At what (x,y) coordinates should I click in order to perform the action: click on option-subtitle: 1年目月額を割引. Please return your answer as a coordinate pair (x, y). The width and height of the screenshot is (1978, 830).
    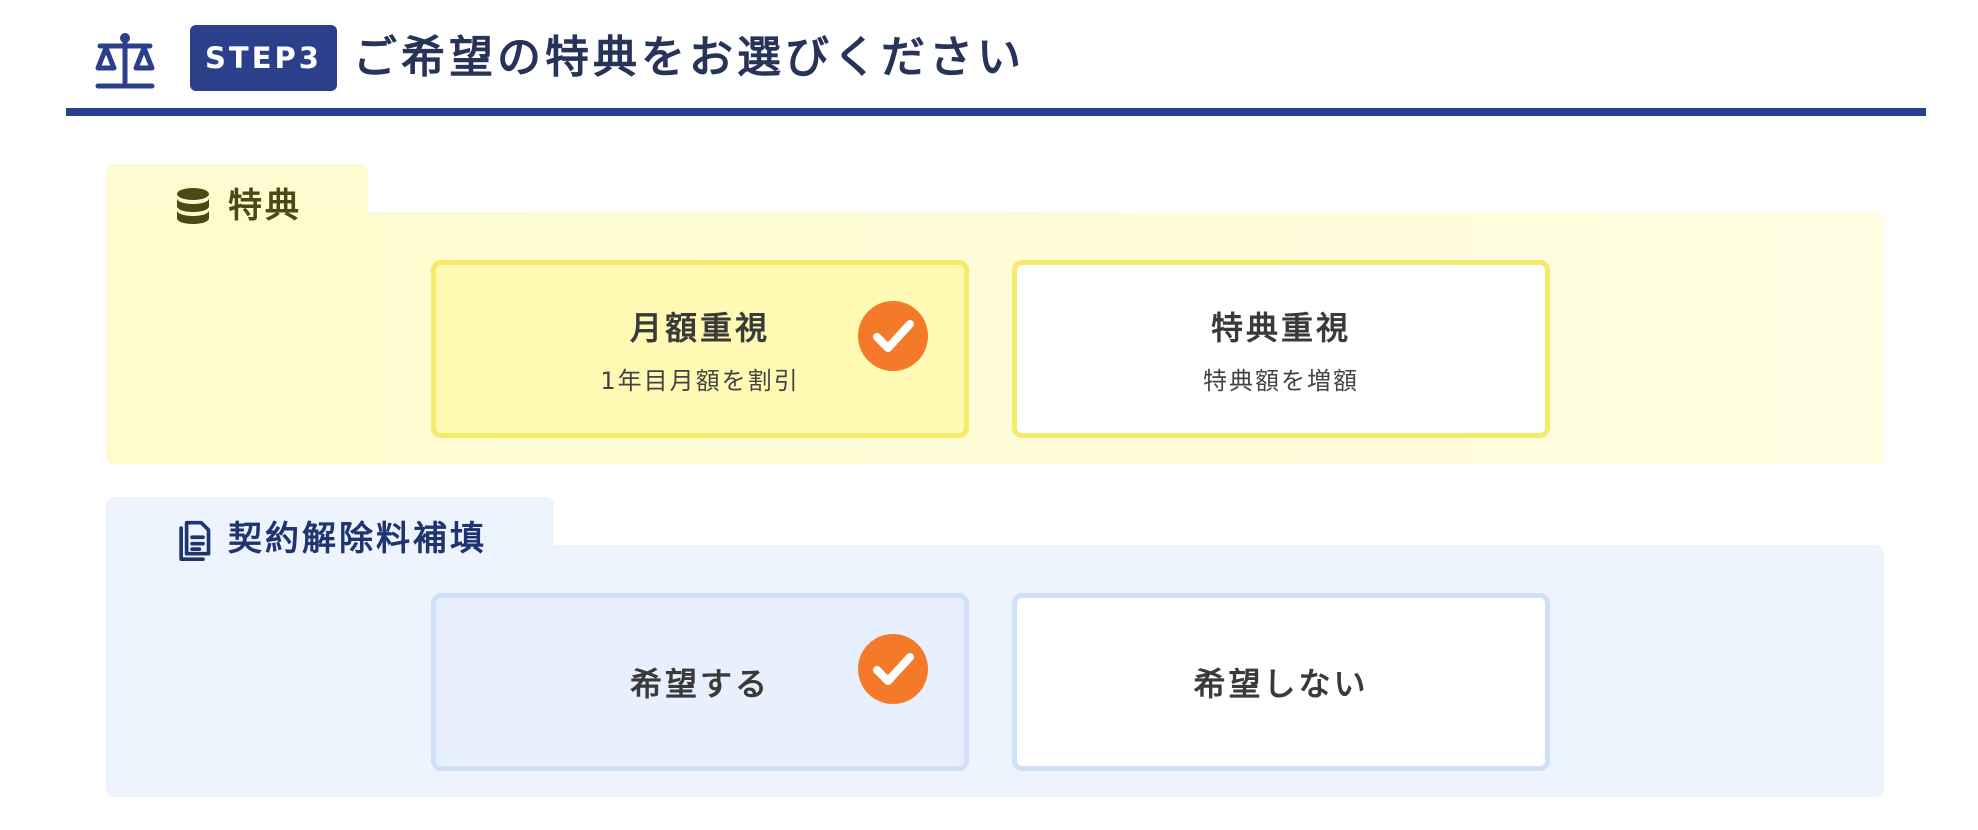
    Looking at the image, I should click on (700, 380).